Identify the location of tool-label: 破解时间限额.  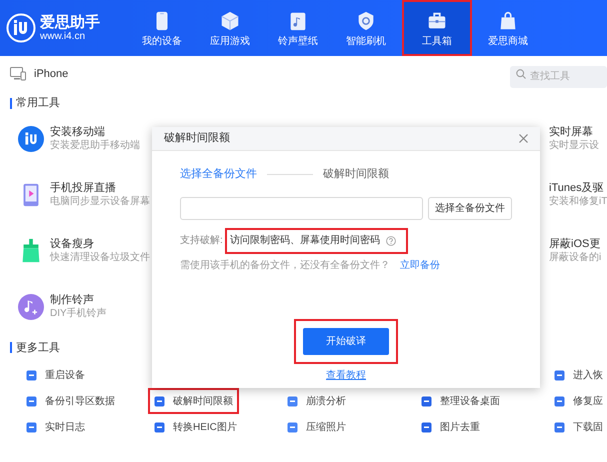
(203, 401).